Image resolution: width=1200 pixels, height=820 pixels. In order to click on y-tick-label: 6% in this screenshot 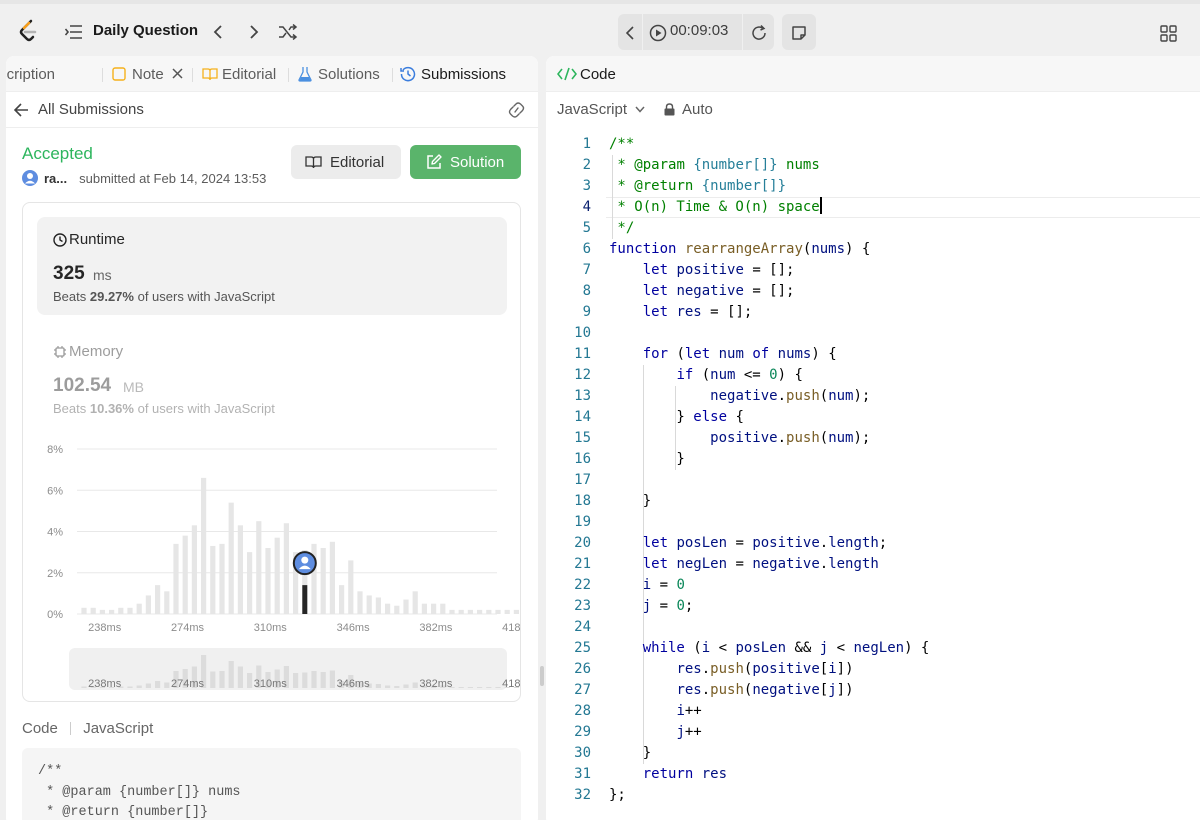, I will do `click(55, 491)`.